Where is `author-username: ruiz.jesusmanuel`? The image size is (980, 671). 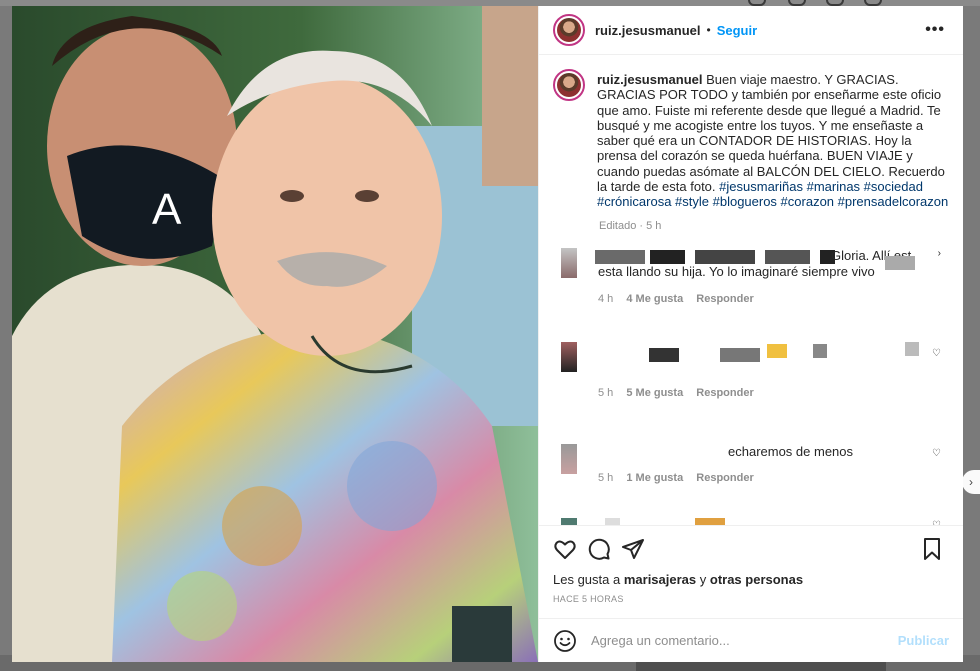 author-username: ruiz.jesusmanuel is located at coordinates (647, 30).